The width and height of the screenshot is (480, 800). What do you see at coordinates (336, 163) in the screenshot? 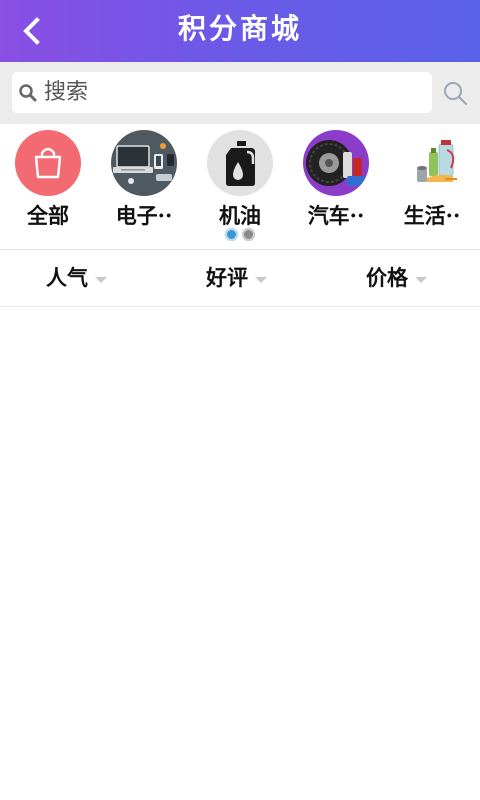
I see `car-tire-icon` at bounding box center [336, 163].